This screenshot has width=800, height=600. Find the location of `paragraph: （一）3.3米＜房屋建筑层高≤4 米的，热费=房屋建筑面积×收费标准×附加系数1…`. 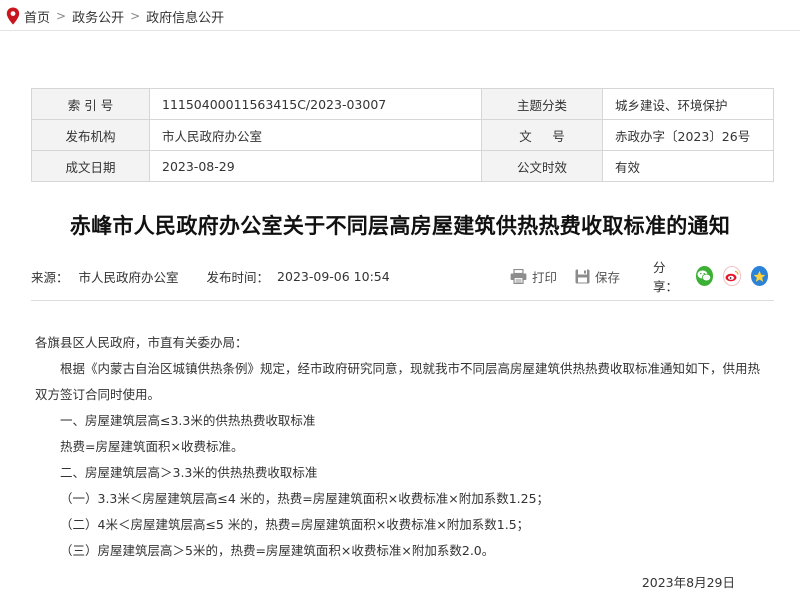

paragraph: （一）3.3米＜房屋建筑层高≤4 米的，热费=房屋建筑面积×收费标准×附加系数1… is located at coordinates (305, 498).